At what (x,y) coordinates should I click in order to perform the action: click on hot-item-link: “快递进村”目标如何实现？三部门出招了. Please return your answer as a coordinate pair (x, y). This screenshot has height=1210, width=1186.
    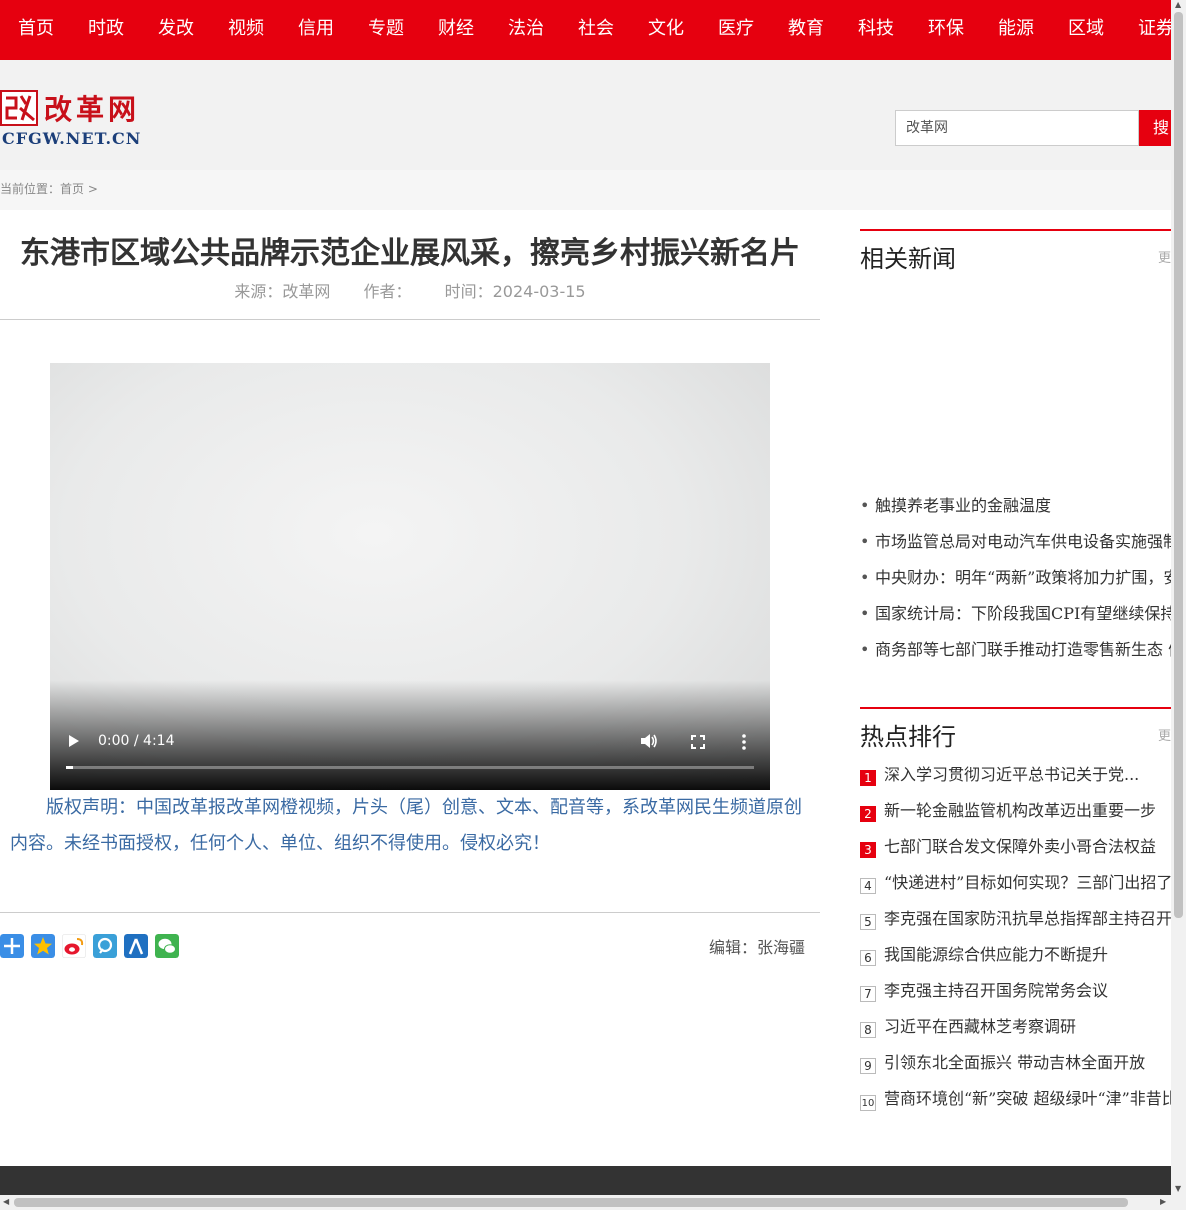
    Looking at the image, I should click on (1027, 882).